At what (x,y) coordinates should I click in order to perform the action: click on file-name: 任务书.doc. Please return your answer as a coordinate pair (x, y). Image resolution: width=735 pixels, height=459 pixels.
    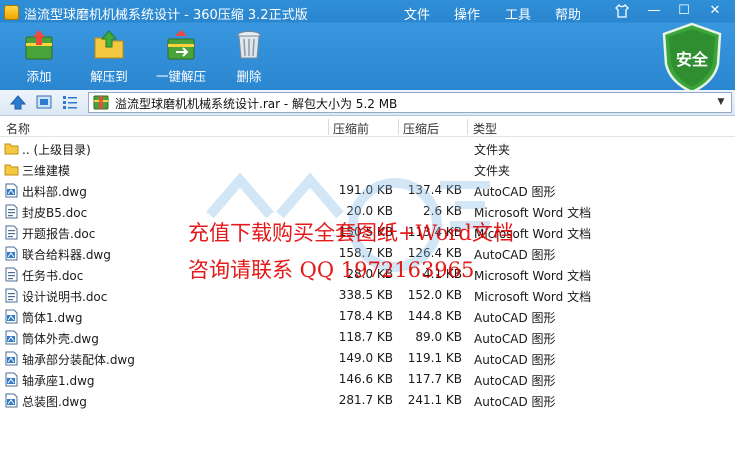
    Looking at the image, I should click on (53, 276).